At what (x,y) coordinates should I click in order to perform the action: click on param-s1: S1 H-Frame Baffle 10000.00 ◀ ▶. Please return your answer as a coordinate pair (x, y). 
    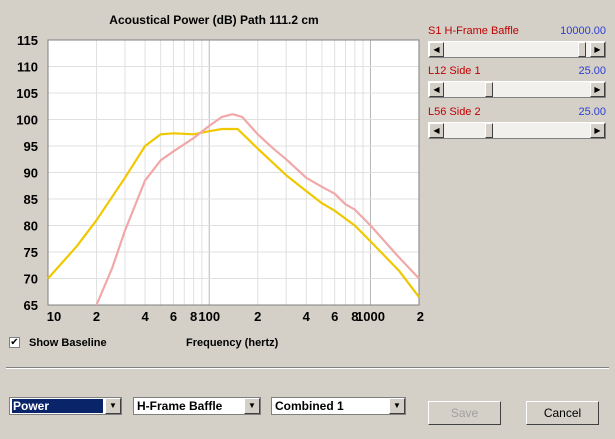
    Looking at the image, I should click on (518, 42).